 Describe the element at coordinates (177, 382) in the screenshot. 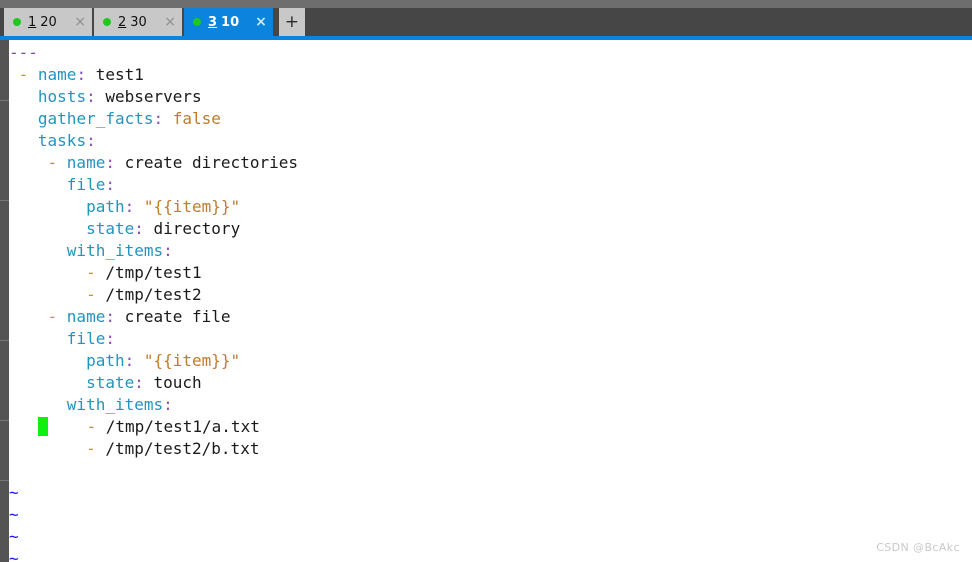

I see `code-token-val: touch` at that location.